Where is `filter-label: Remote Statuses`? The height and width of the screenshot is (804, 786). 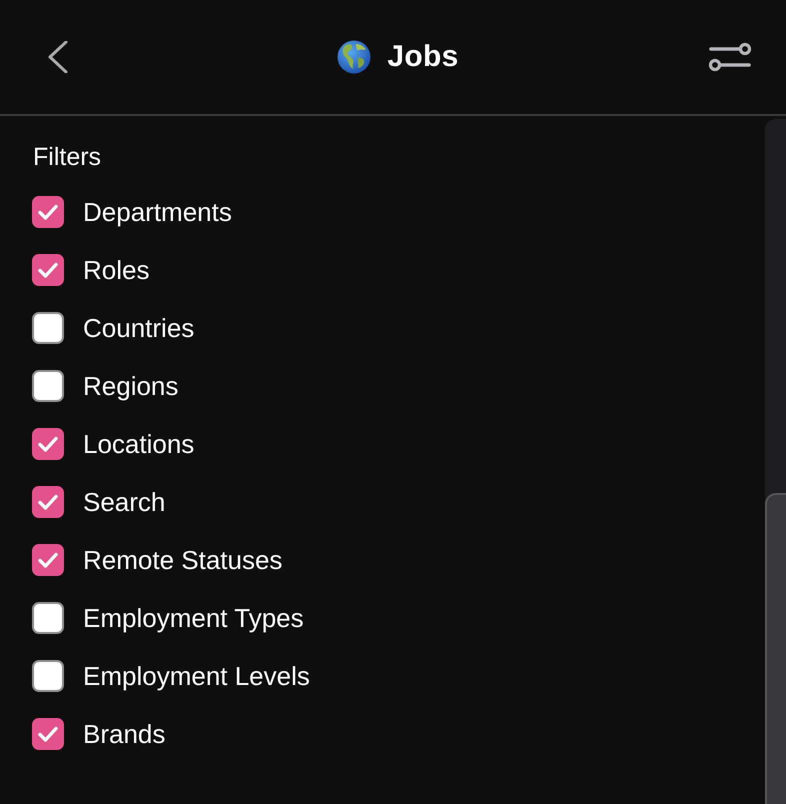 filter-label: Remote Statuses is located at coordinates (182, 560).